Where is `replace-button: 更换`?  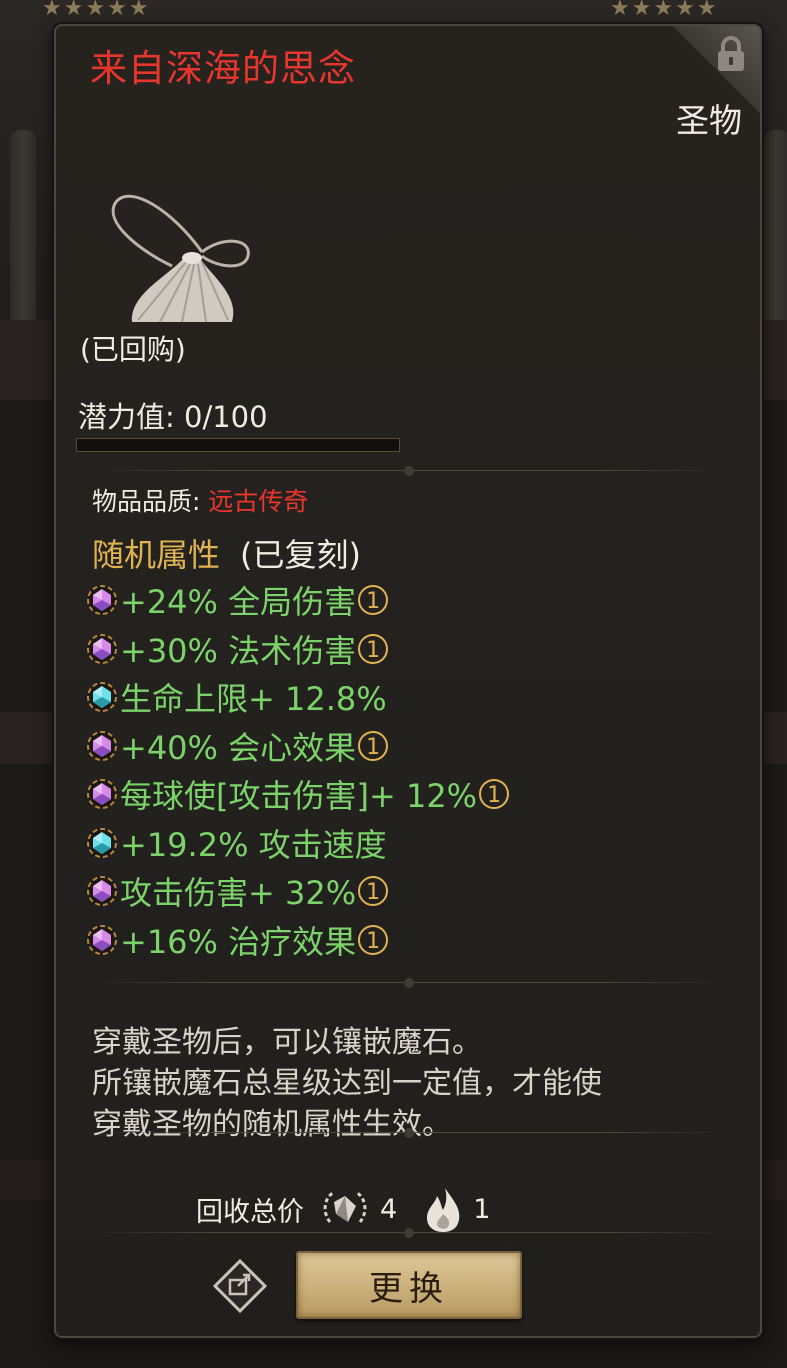 replace-button: 更换 is located at coordinates (409, 1285).